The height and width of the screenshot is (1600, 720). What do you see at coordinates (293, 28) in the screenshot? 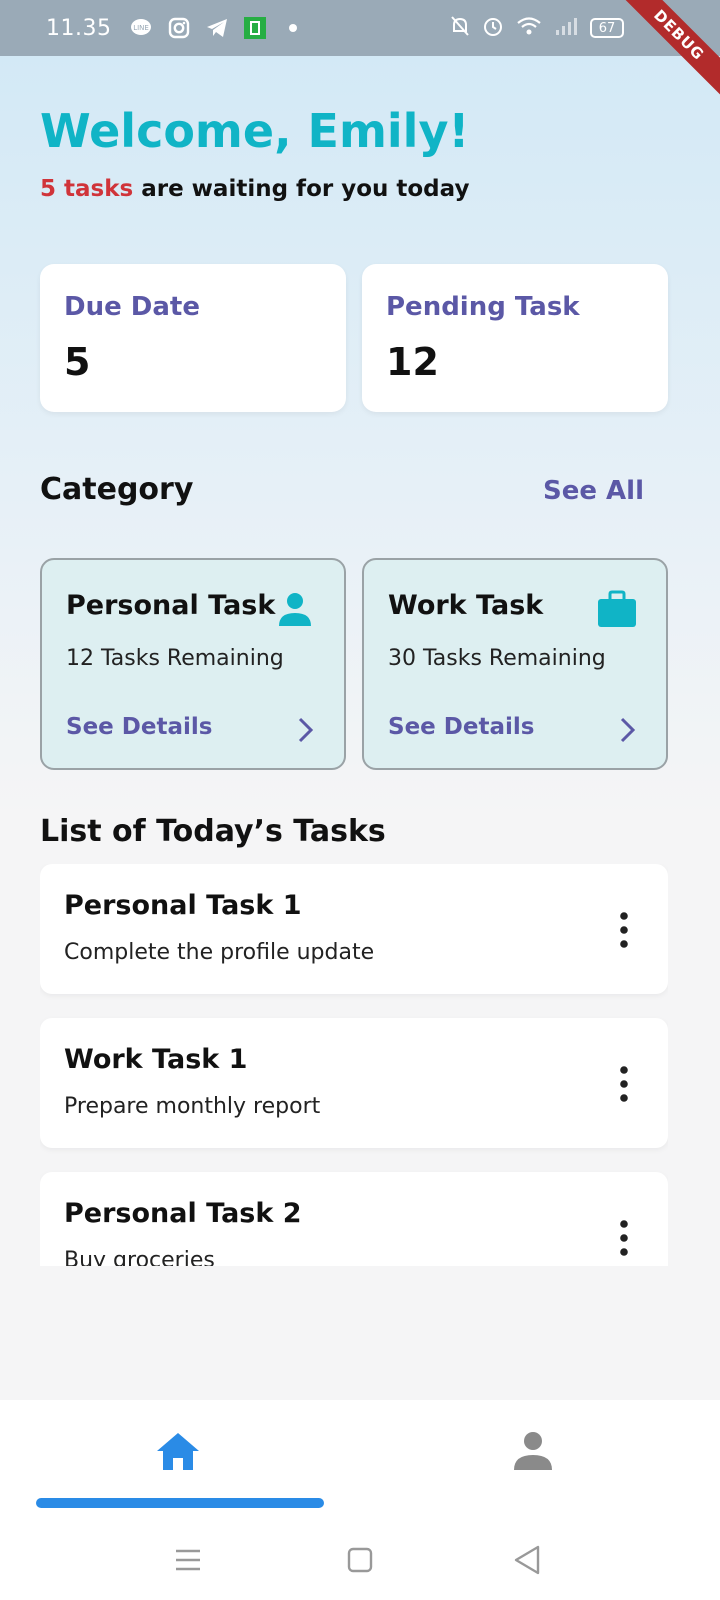
I see `dot-icon` at bounding box center [293, 28].